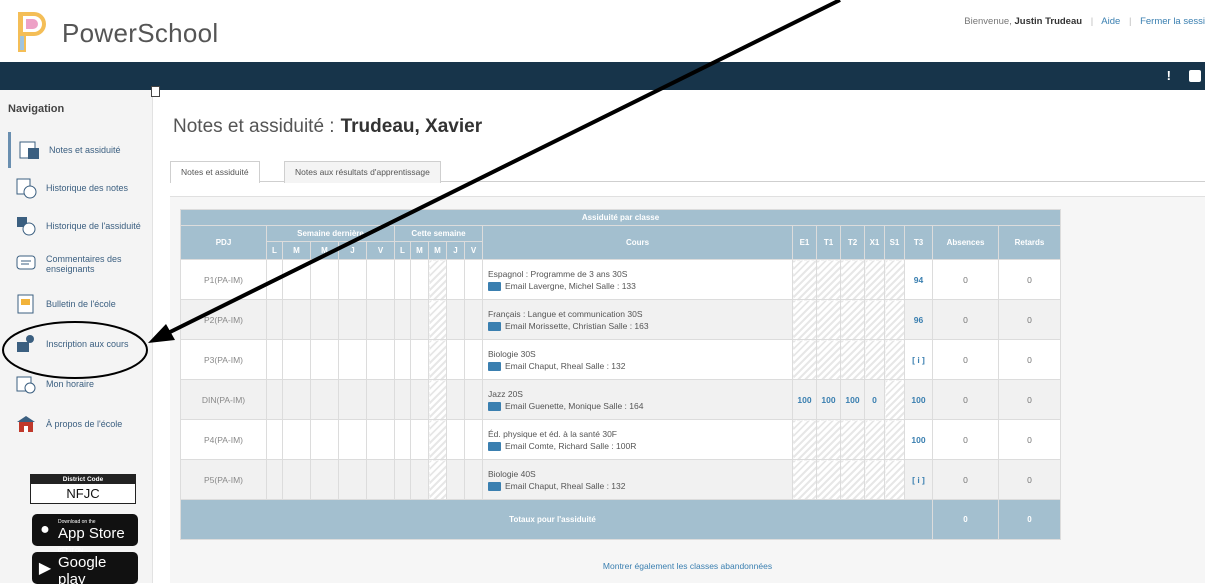 The height and width of the screenshot is (588, 1205). I want to click on grade-cell: 94, so click(918, 279).